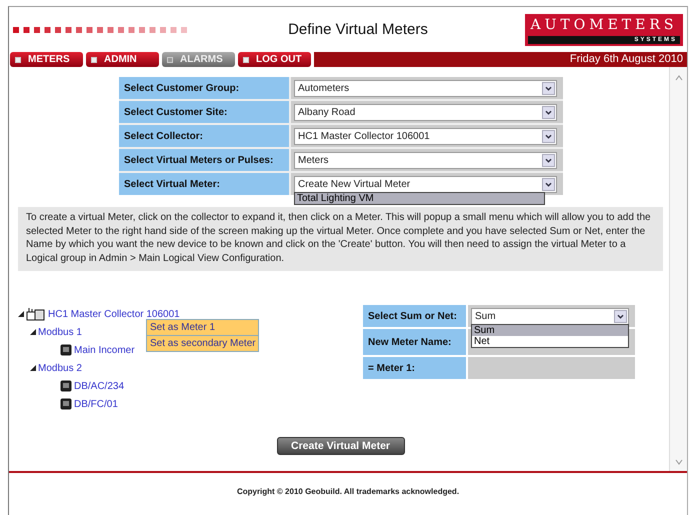  Describe the element at coordinates (425, 184) in the screenshot. I see `select-dropdown: Create New Virtual Meter` at that location.